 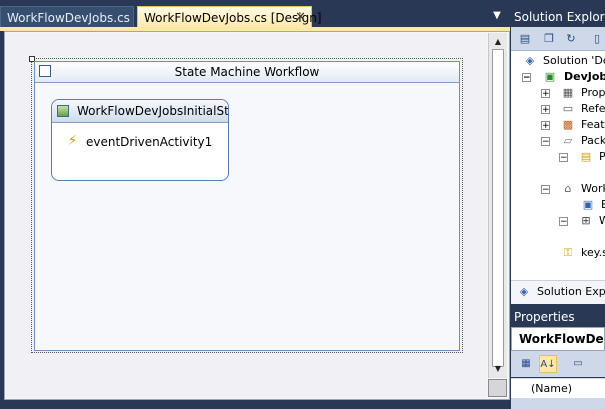 What do you see at coordinates (558, 39) in the screenshot?
I see `solution-explorer-toolbar: ▤ ❐ ↻ ▯` at bounding box center [558, 39].